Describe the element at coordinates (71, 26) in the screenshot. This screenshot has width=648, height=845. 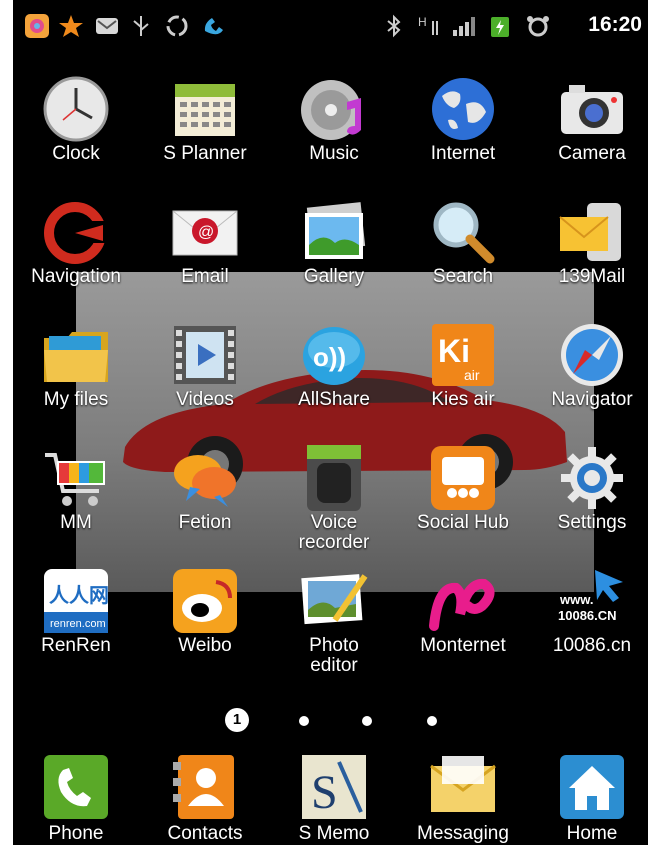
I see `star-icon` at that location.